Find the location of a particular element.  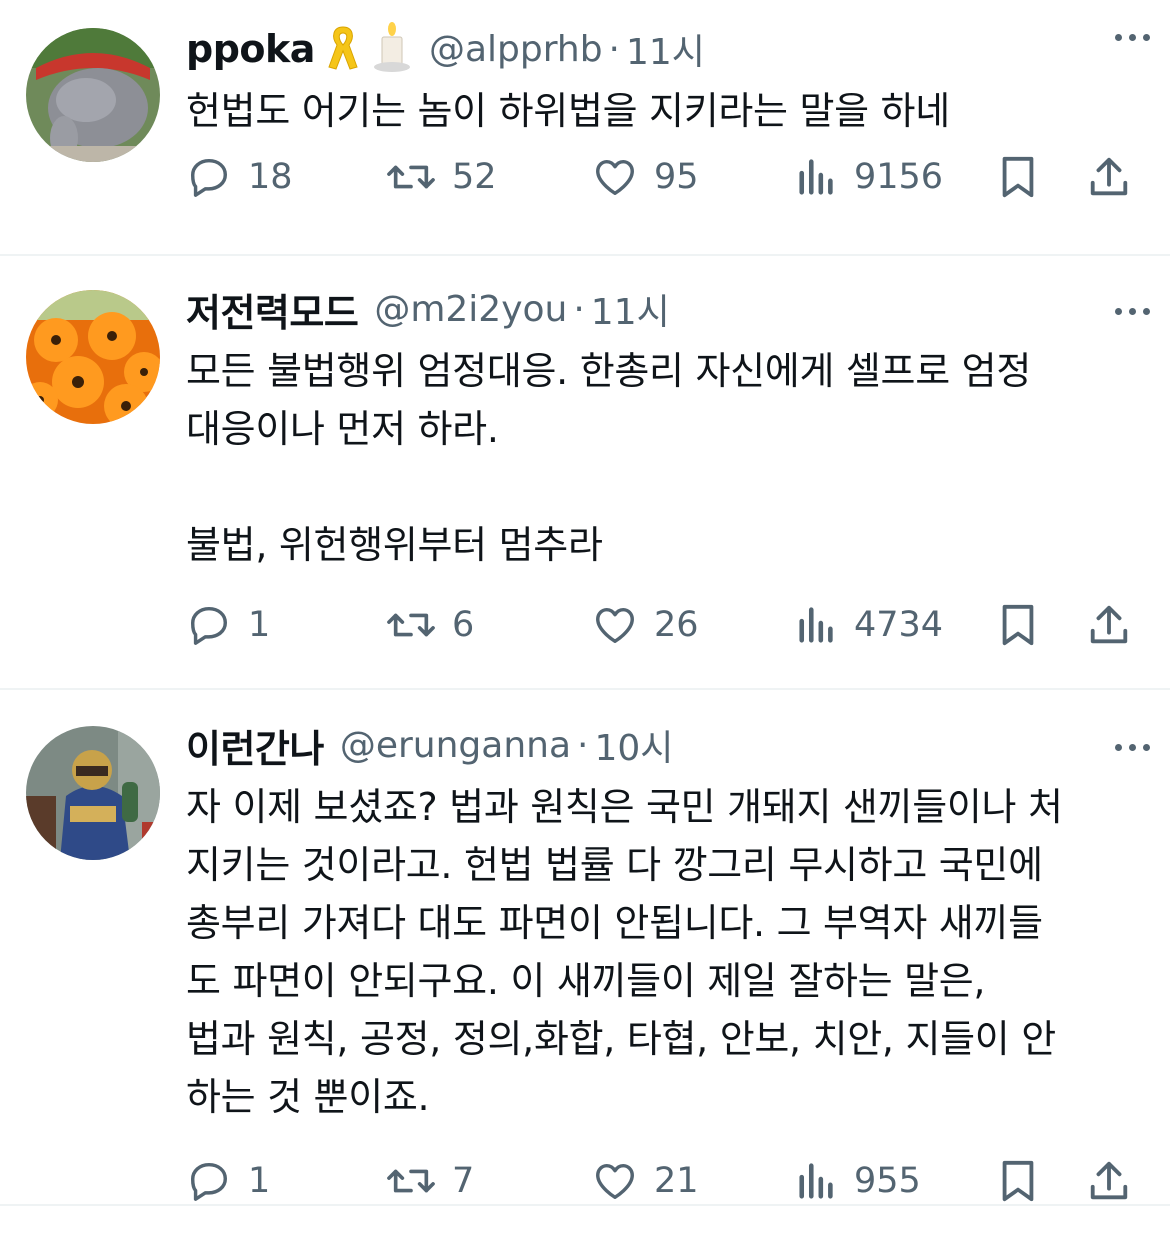

like-count: 21 is located at coordinates (676, 1181).